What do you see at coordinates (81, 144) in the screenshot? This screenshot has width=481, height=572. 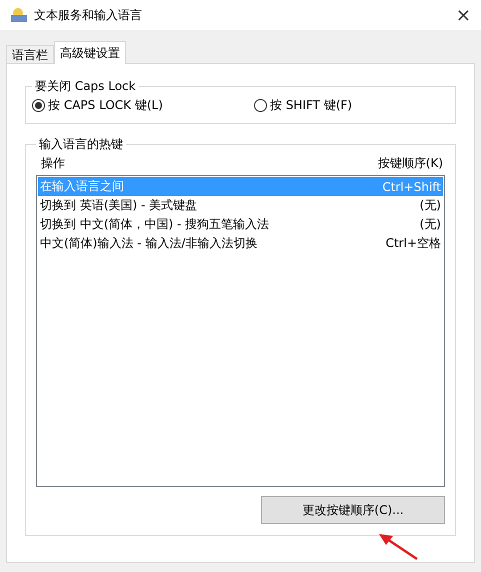 I see `group-title: 输入语言的热键` at bounding box center [81, 144].